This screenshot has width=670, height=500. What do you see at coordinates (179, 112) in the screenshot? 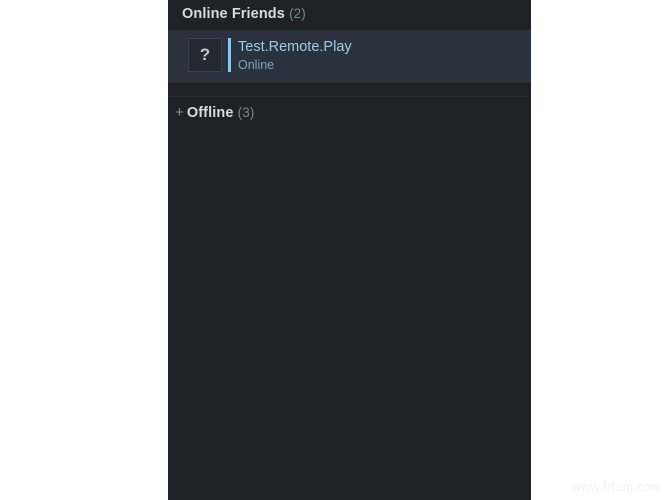
I see `expand-icon: +` at bounding box center [179, 112].